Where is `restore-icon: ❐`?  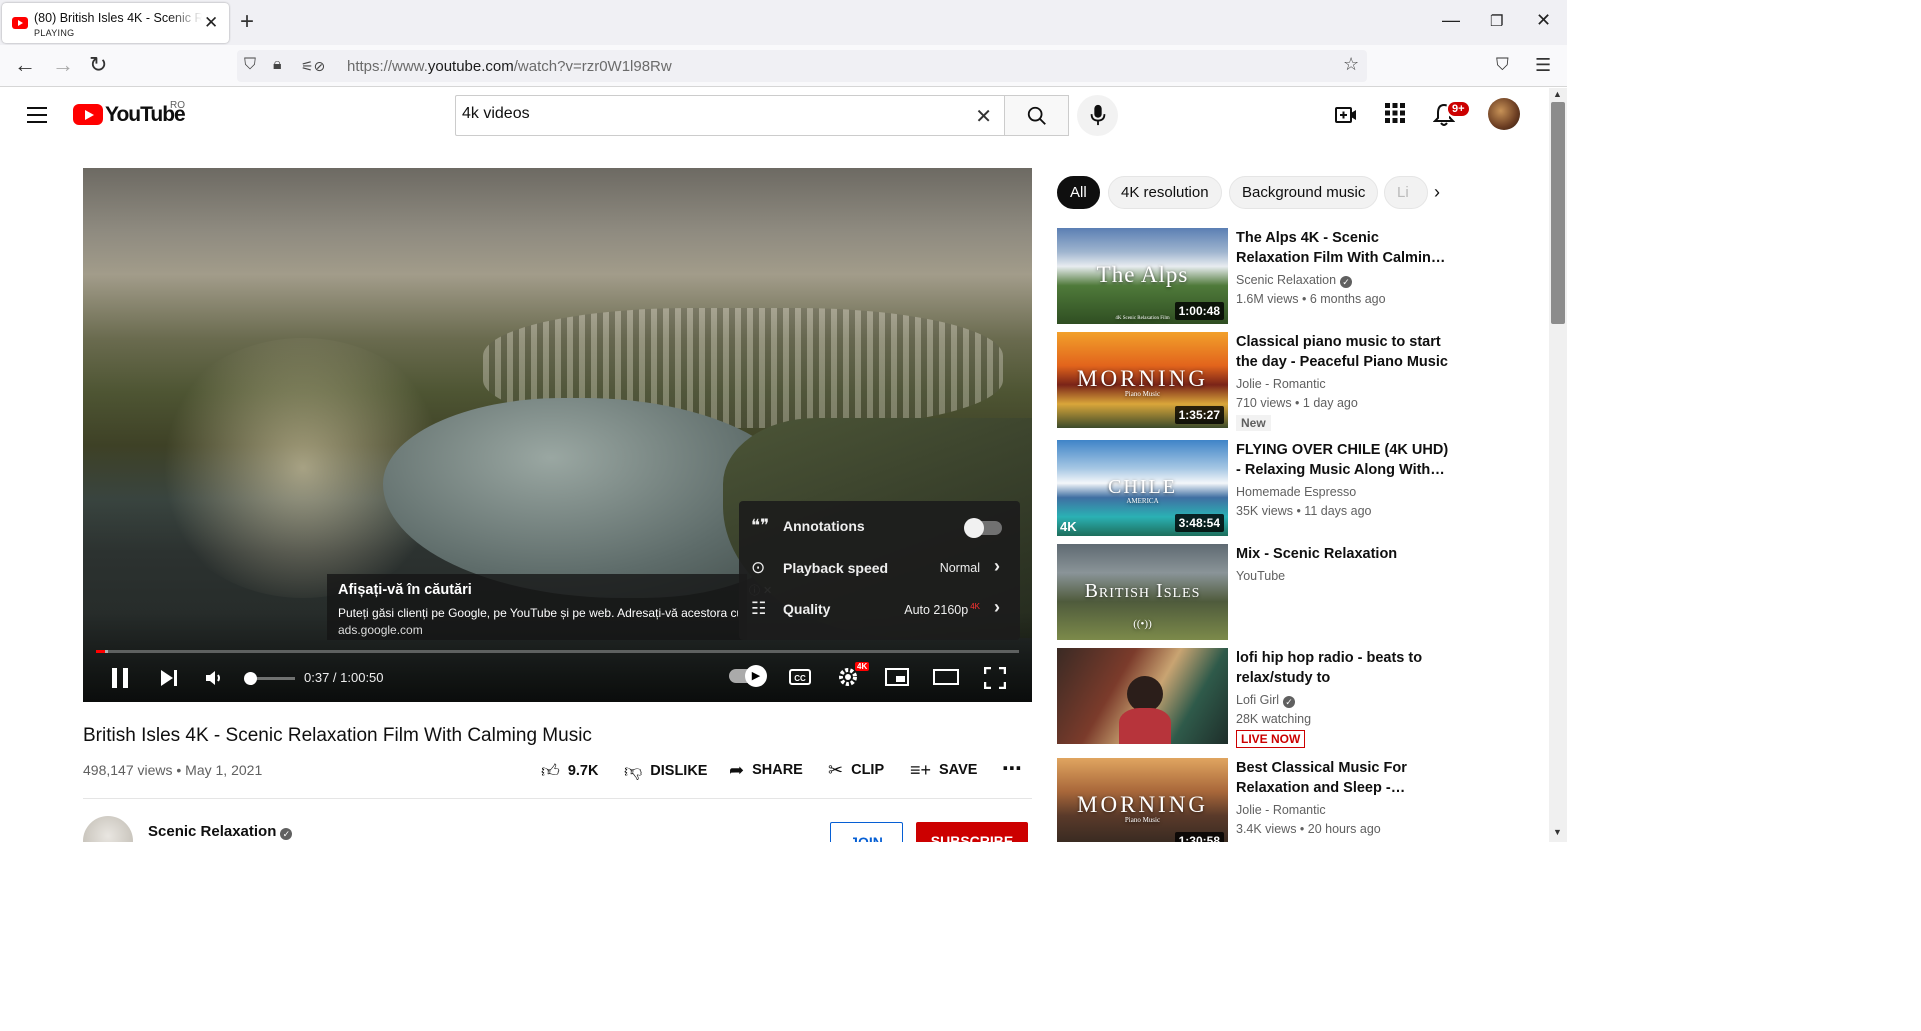
restore-icon: ❐ is located at coordinates (1496, 21).